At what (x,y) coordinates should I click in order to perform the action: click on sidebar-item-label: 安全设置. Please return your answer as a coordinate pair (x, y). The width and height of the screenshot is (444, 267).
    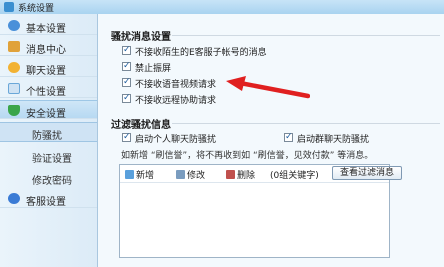
    Looking at the image, I should click on (46, 114).